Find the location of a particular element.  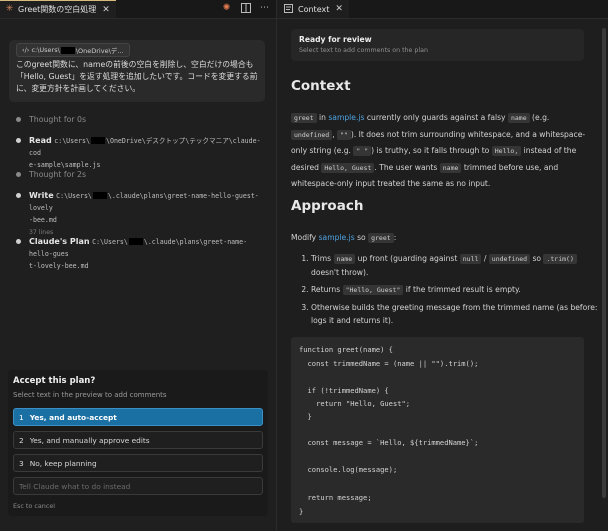

user-message-line: このgreet関数に、nameの前後の空白を削除し、空白だけの場合も is located at coordinates (135, 64).